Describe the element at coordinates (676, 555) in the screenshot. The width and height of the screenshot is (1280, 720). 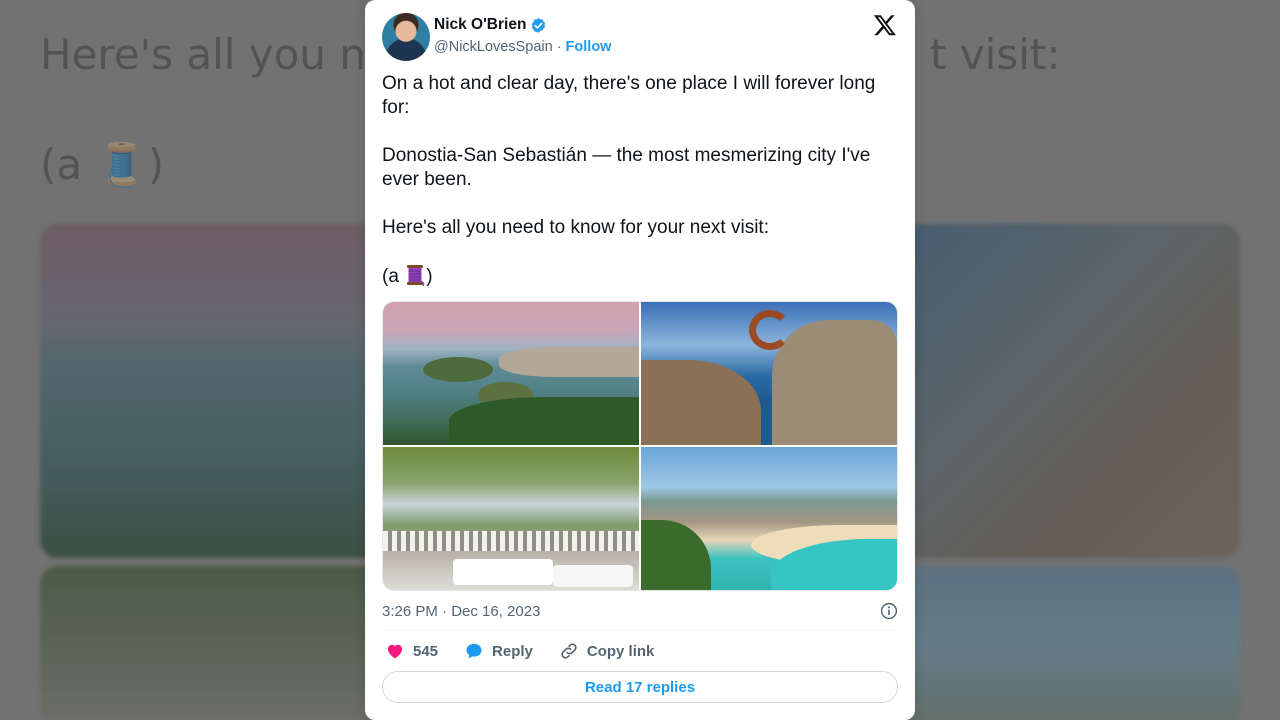
I see `photo-foliage` at that location.